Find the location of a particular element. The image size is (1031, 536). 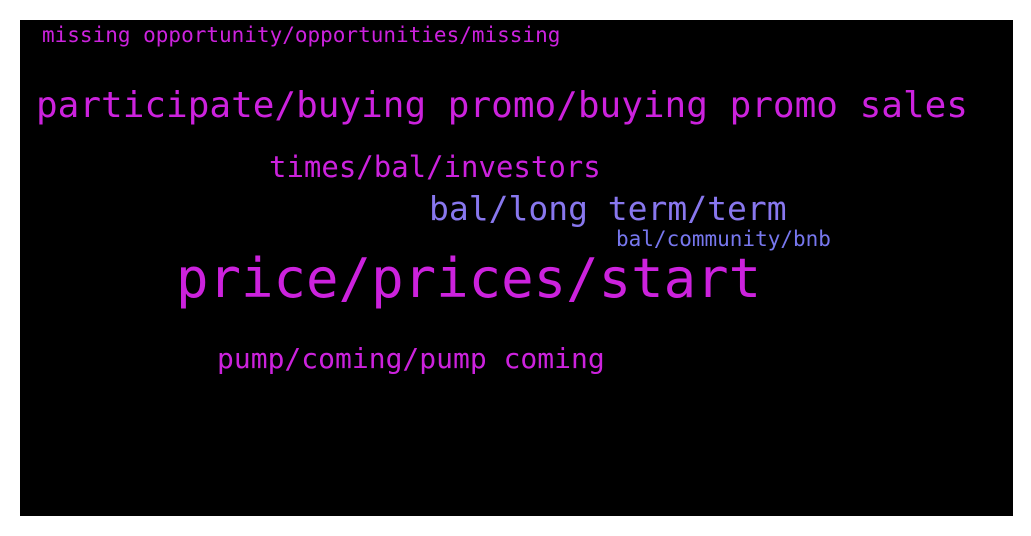

word-price-prices-start: price/prices/start is located at coordinates (469, 278).